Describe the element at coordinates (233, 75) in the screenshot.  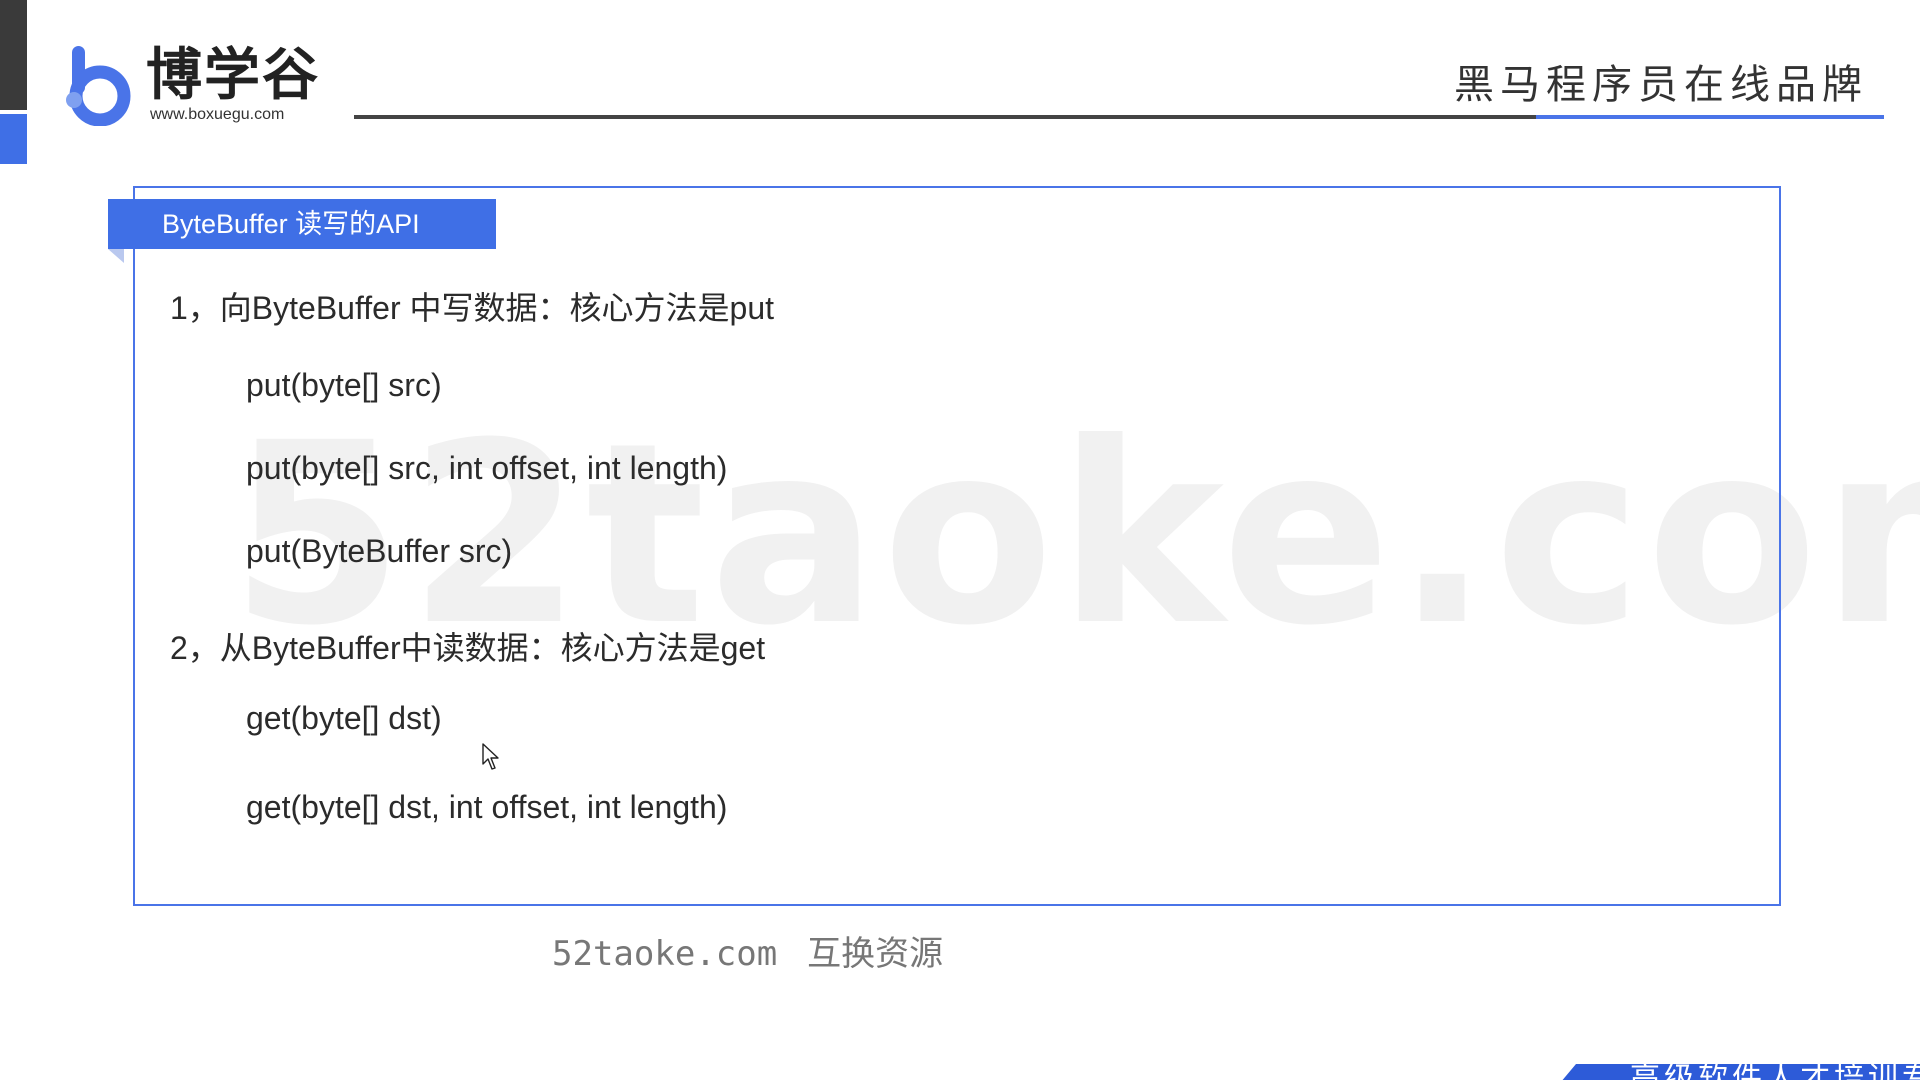
I see `logo-brand-name: 博学谷` at that location.